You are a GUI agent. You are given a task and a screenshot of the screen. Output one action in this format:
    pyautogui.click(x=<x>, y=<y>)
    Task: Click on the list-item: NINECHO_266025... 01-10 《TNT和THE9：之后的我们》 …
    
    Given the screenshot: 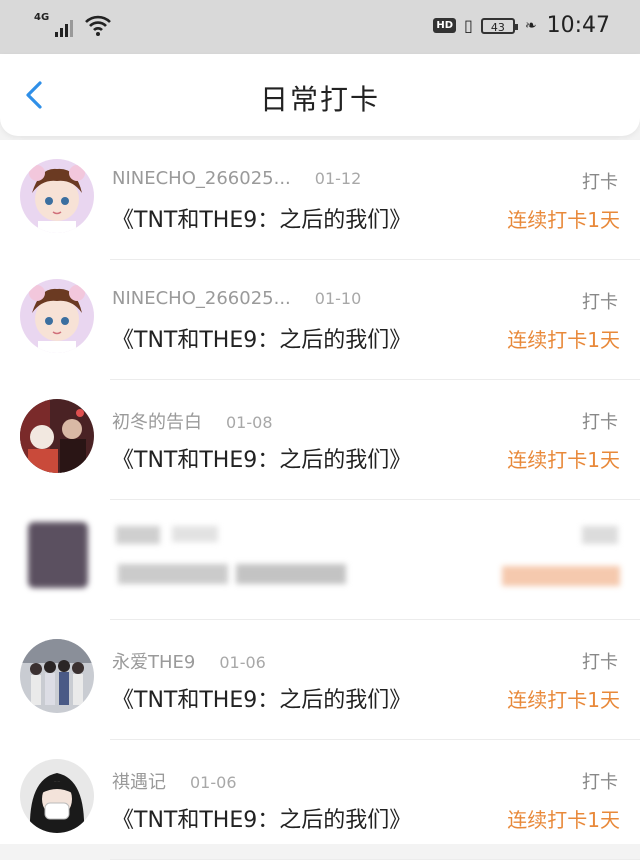 What is the action you would take?
    pyautogui.click(x=320, y=320)
    